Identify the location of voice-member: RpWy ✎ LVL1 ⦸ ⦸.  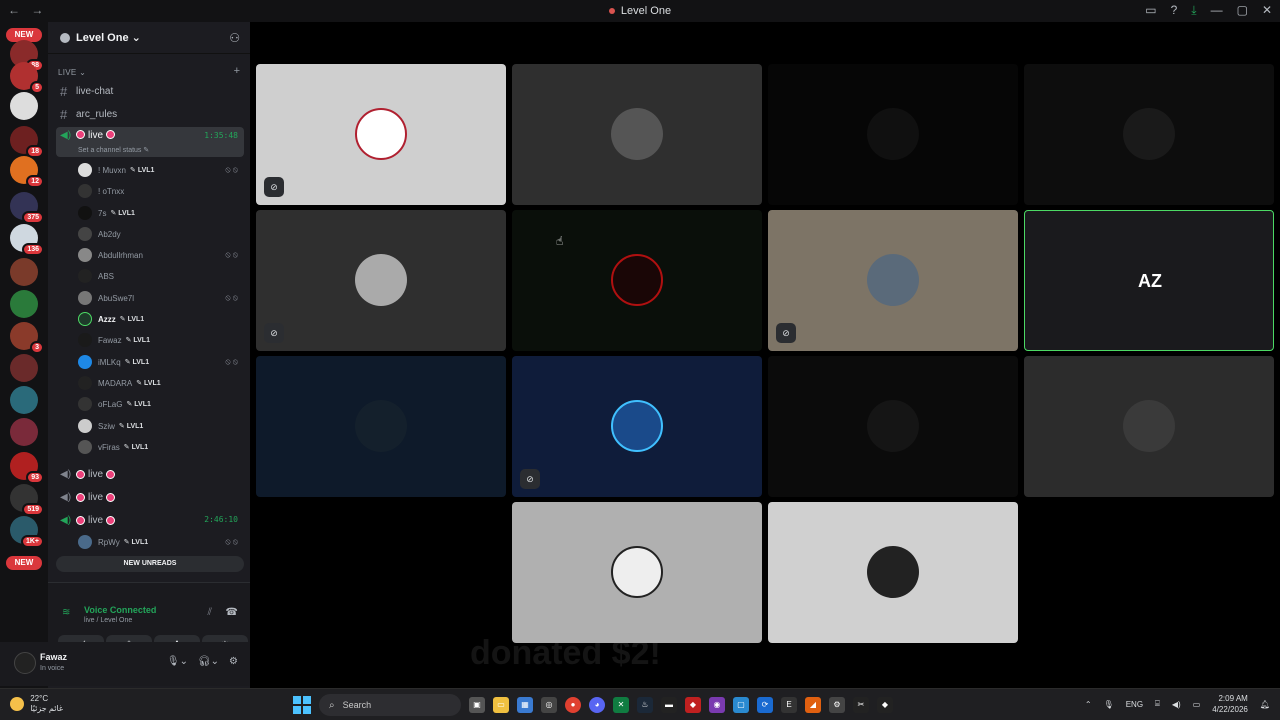
(160, 542).